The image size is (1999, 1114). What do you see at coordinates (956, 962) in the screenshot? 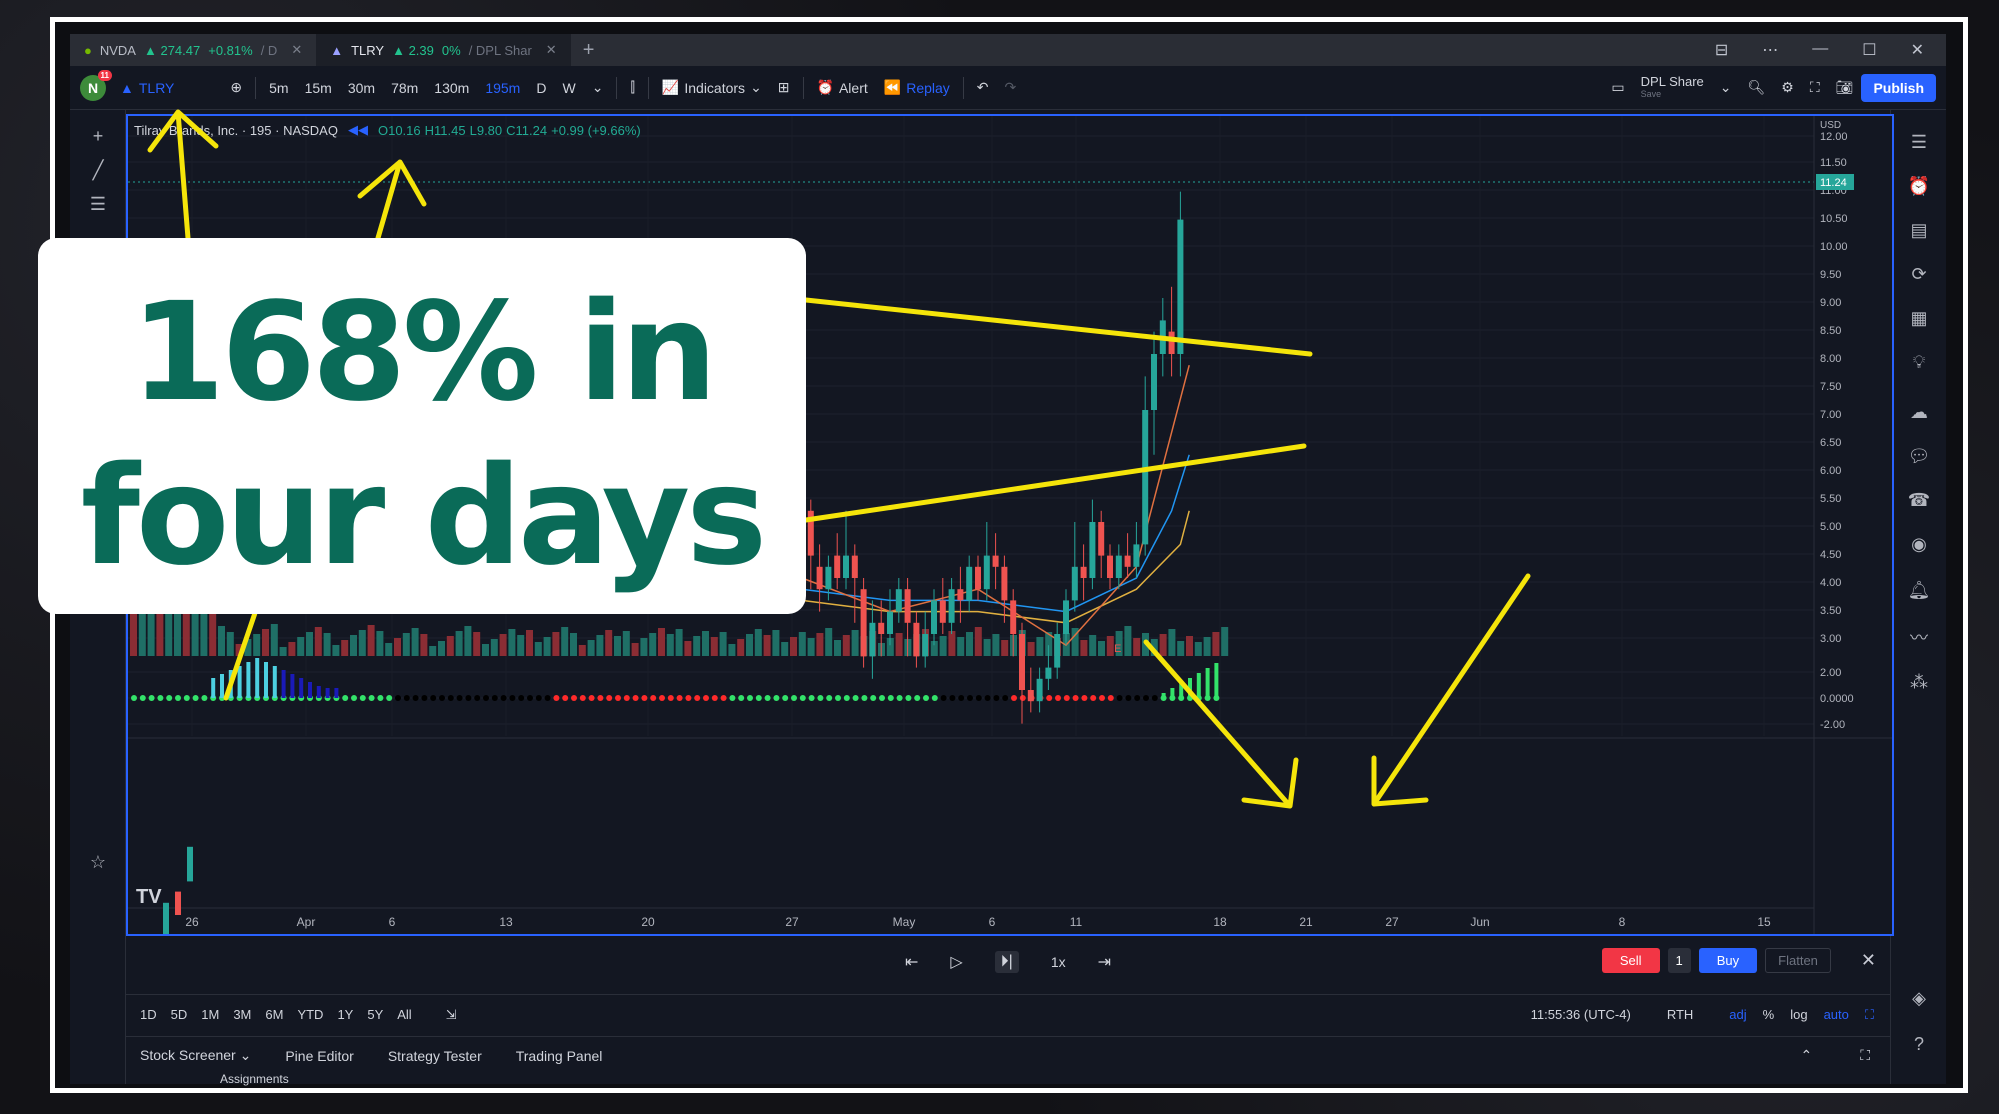
I see `play-icon: ▷` at bounding box center [956, 962].